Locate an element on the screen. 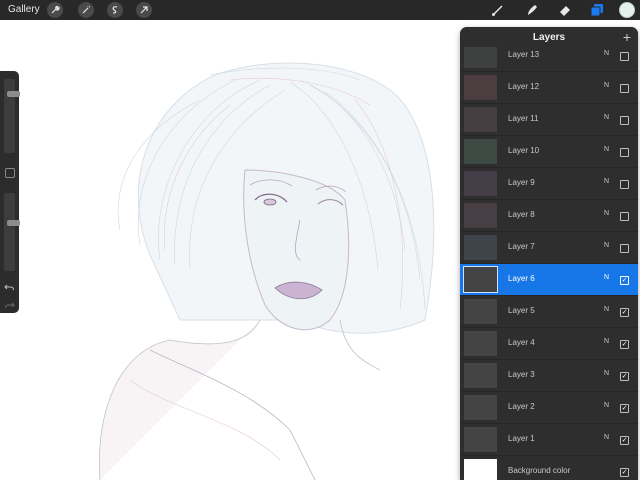 Image resolution: width=640 pixels, height=480 pixels. wrench-icon is located at coordinates (55, 10).